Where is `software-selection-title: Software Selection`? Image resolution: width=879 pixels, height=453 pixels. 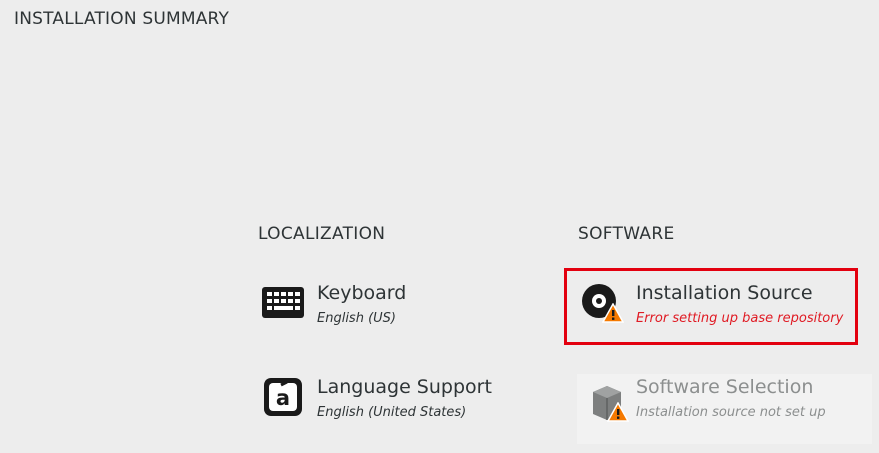 software-selection-title: Software Selection is located at coordinates (725, 387).